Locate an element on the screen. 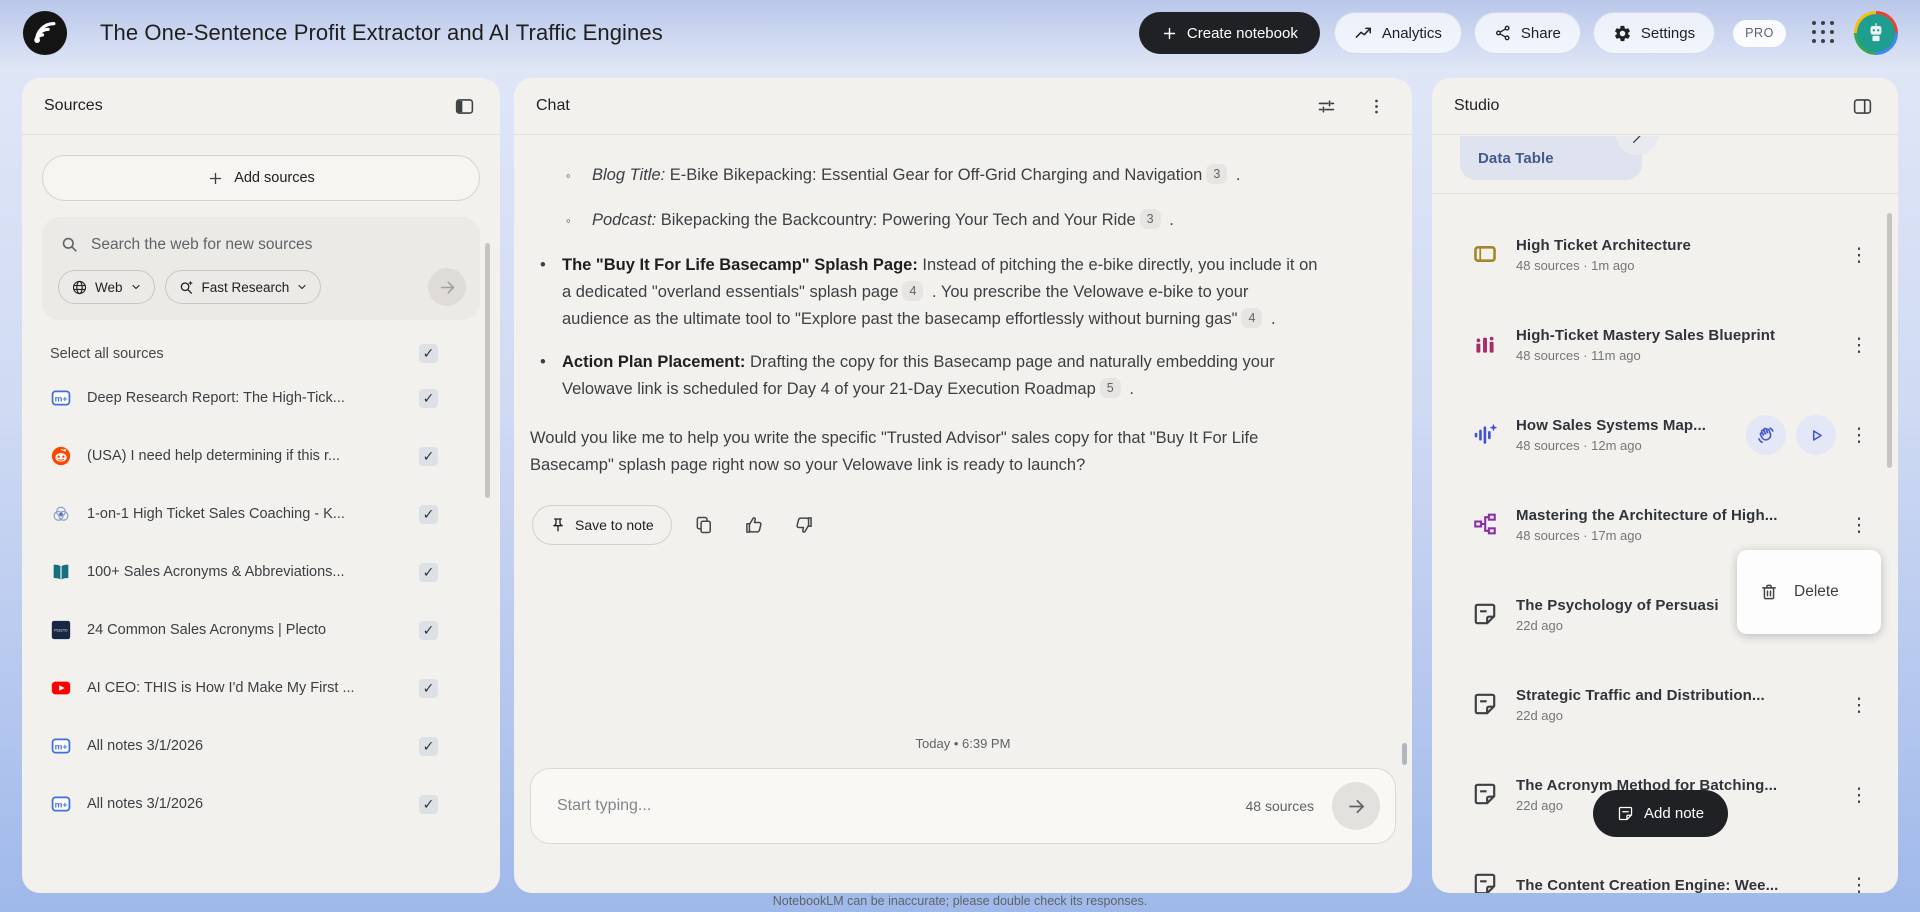 Image resolution: width=1920 pixels, height=912 pixels. context-menu-delete: Delete is located at coordinates (1809, 592).